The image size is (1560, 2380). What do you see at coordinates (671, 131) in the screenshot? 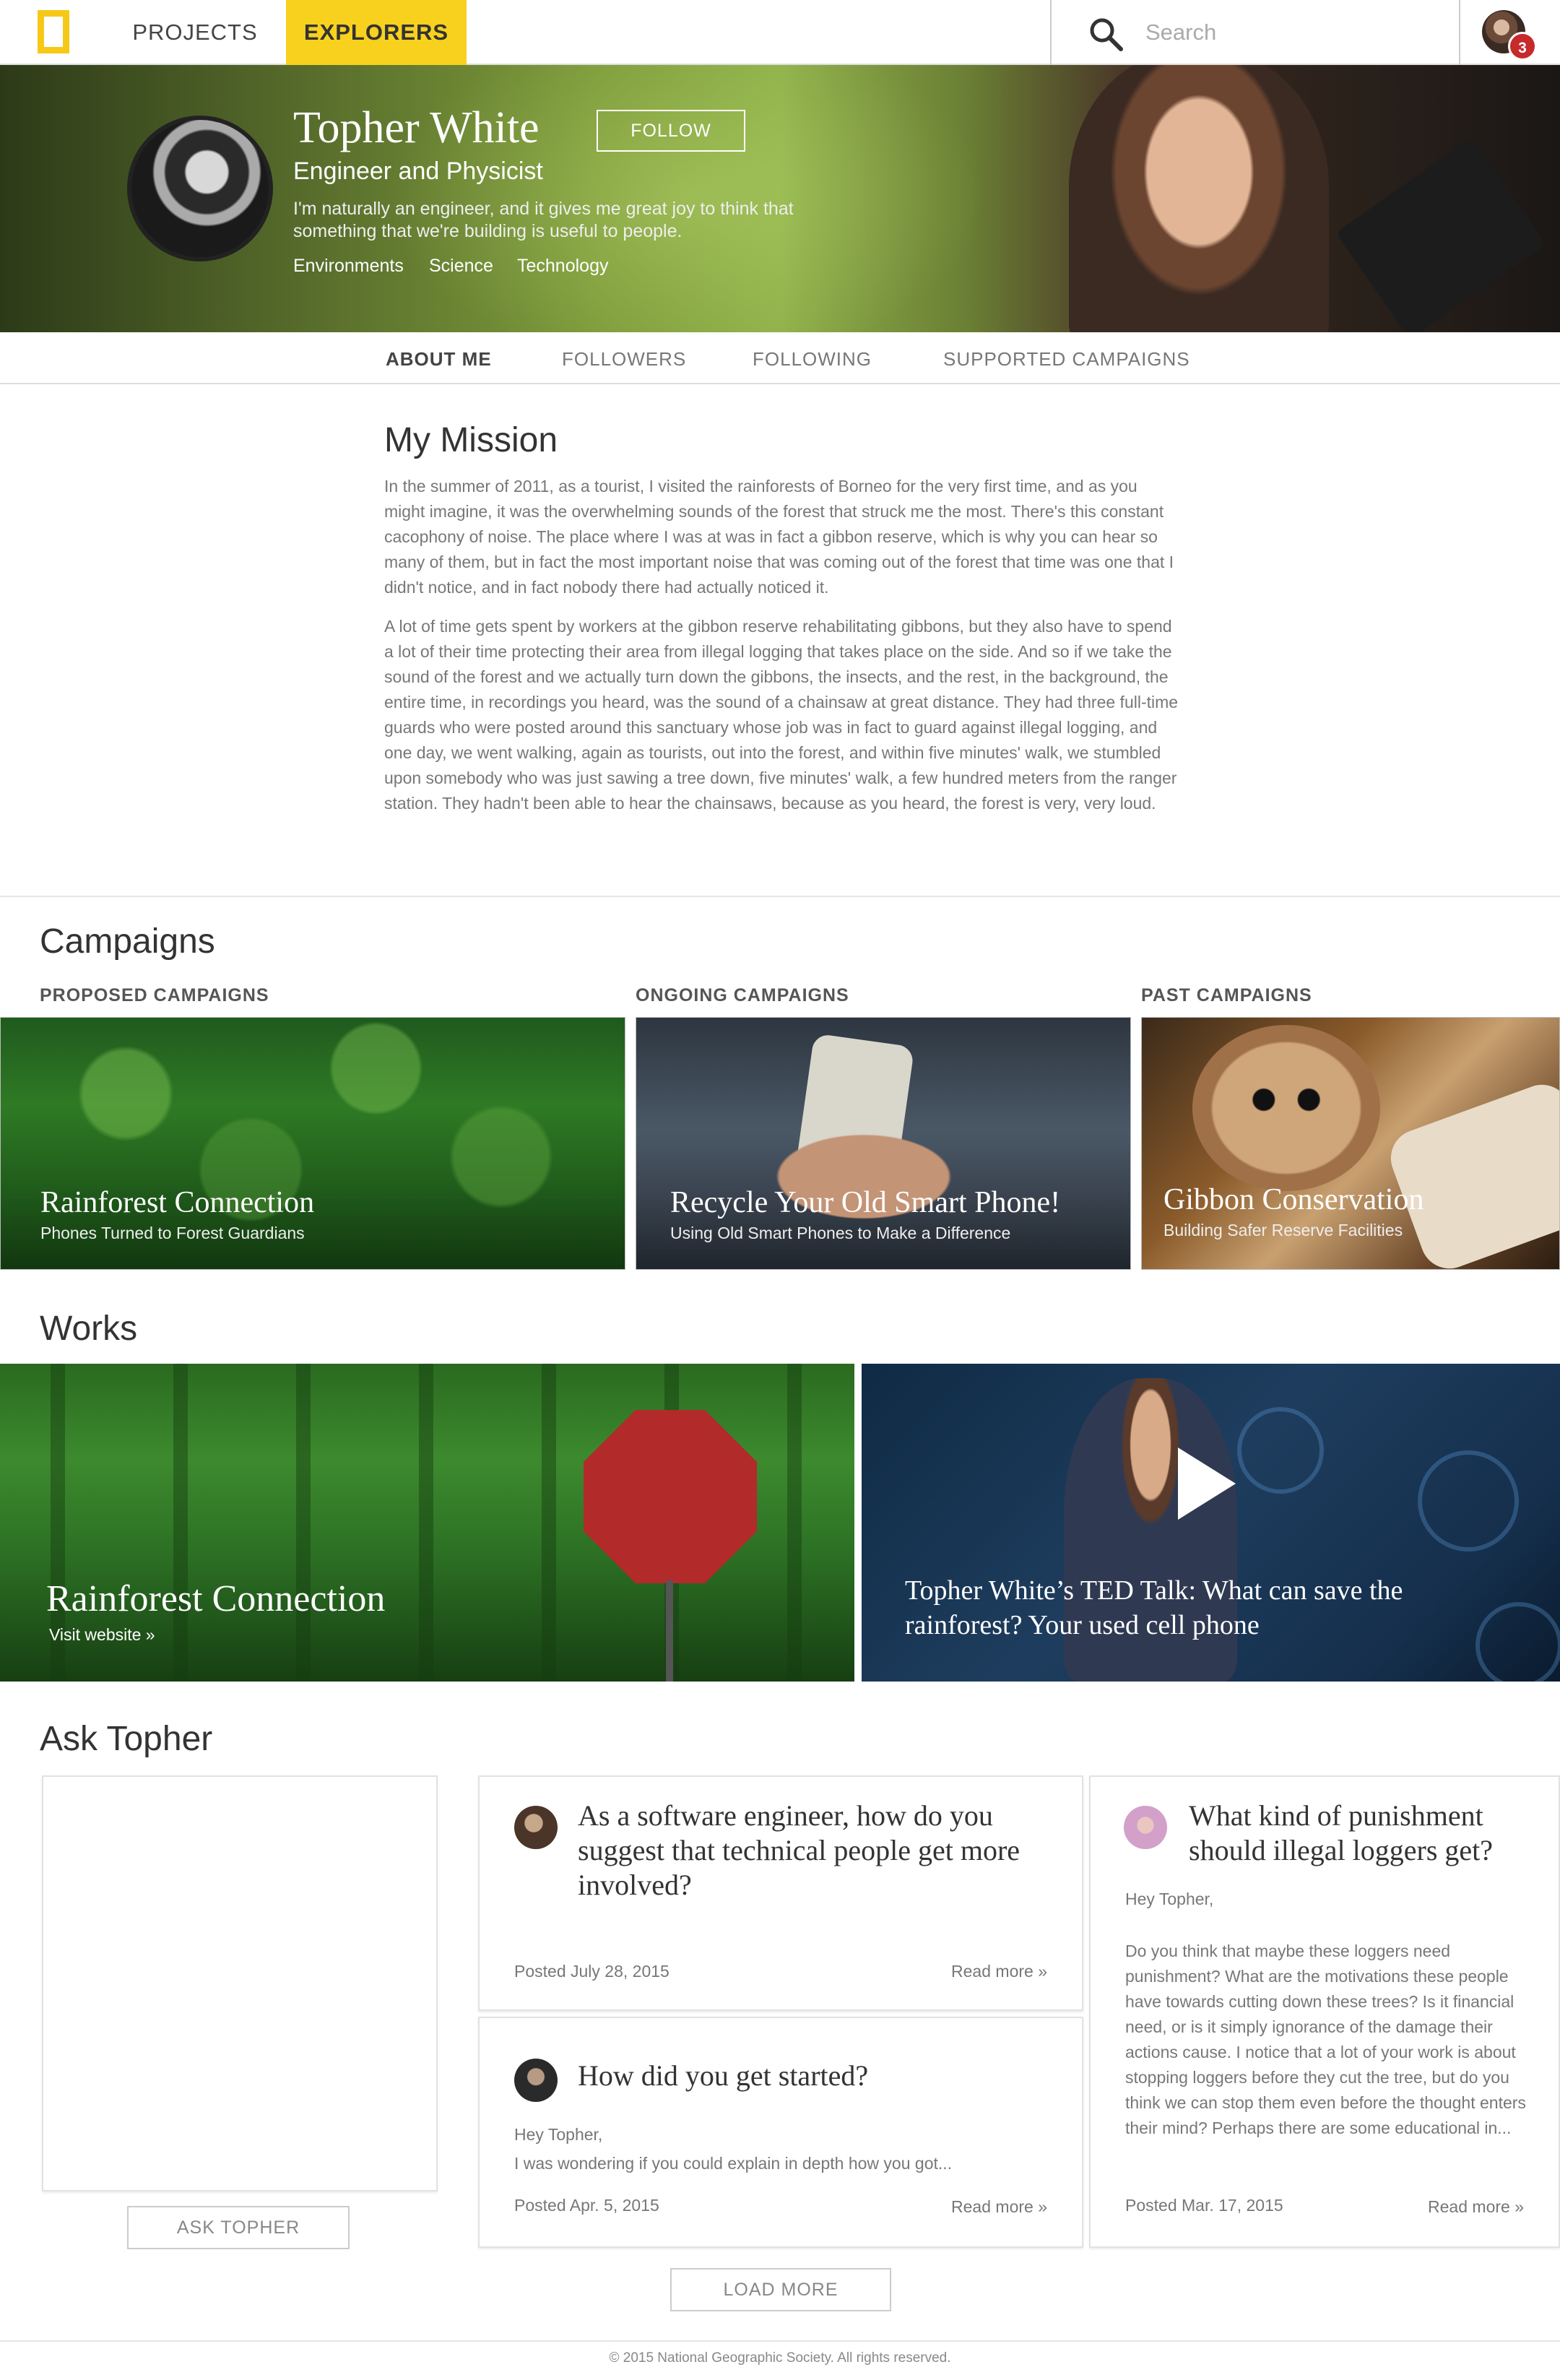
I see `follow-button: FOLLOW` at bounding box center [671, 131].